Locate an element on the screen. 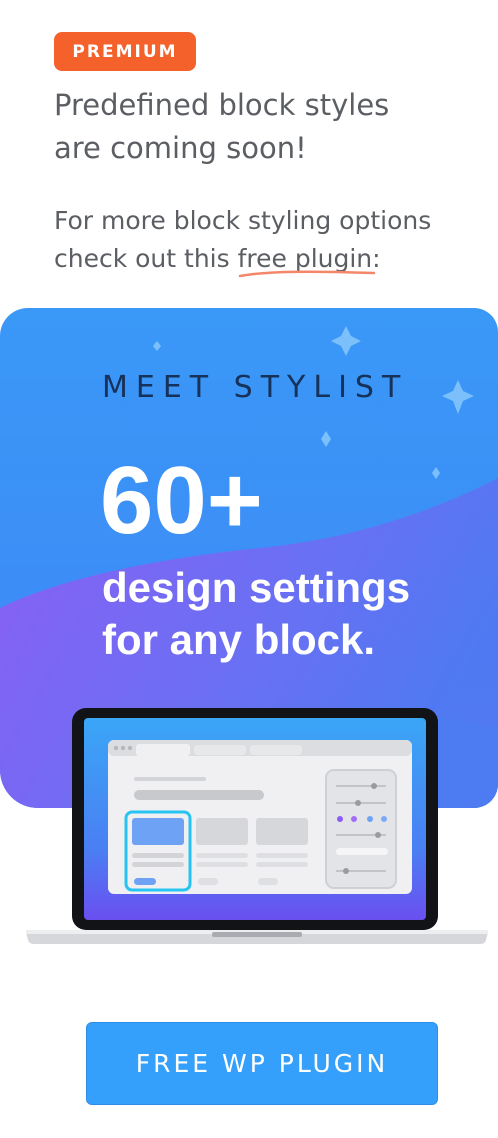 This screenshot has height=1138, width=498. premium-badge: PREMIUM is located at coordinates (125, 51).